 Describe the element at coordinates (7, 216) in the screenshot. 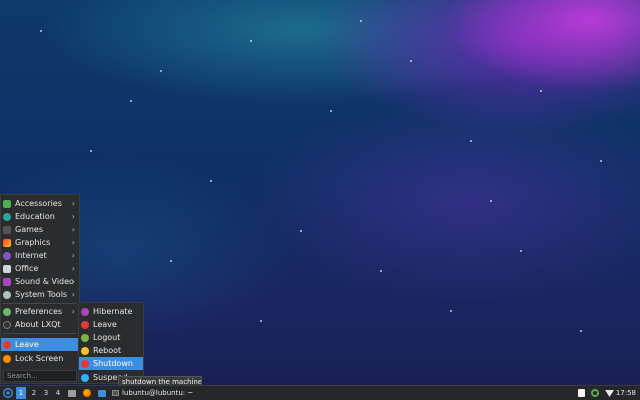

I see `education-icon` at that location.